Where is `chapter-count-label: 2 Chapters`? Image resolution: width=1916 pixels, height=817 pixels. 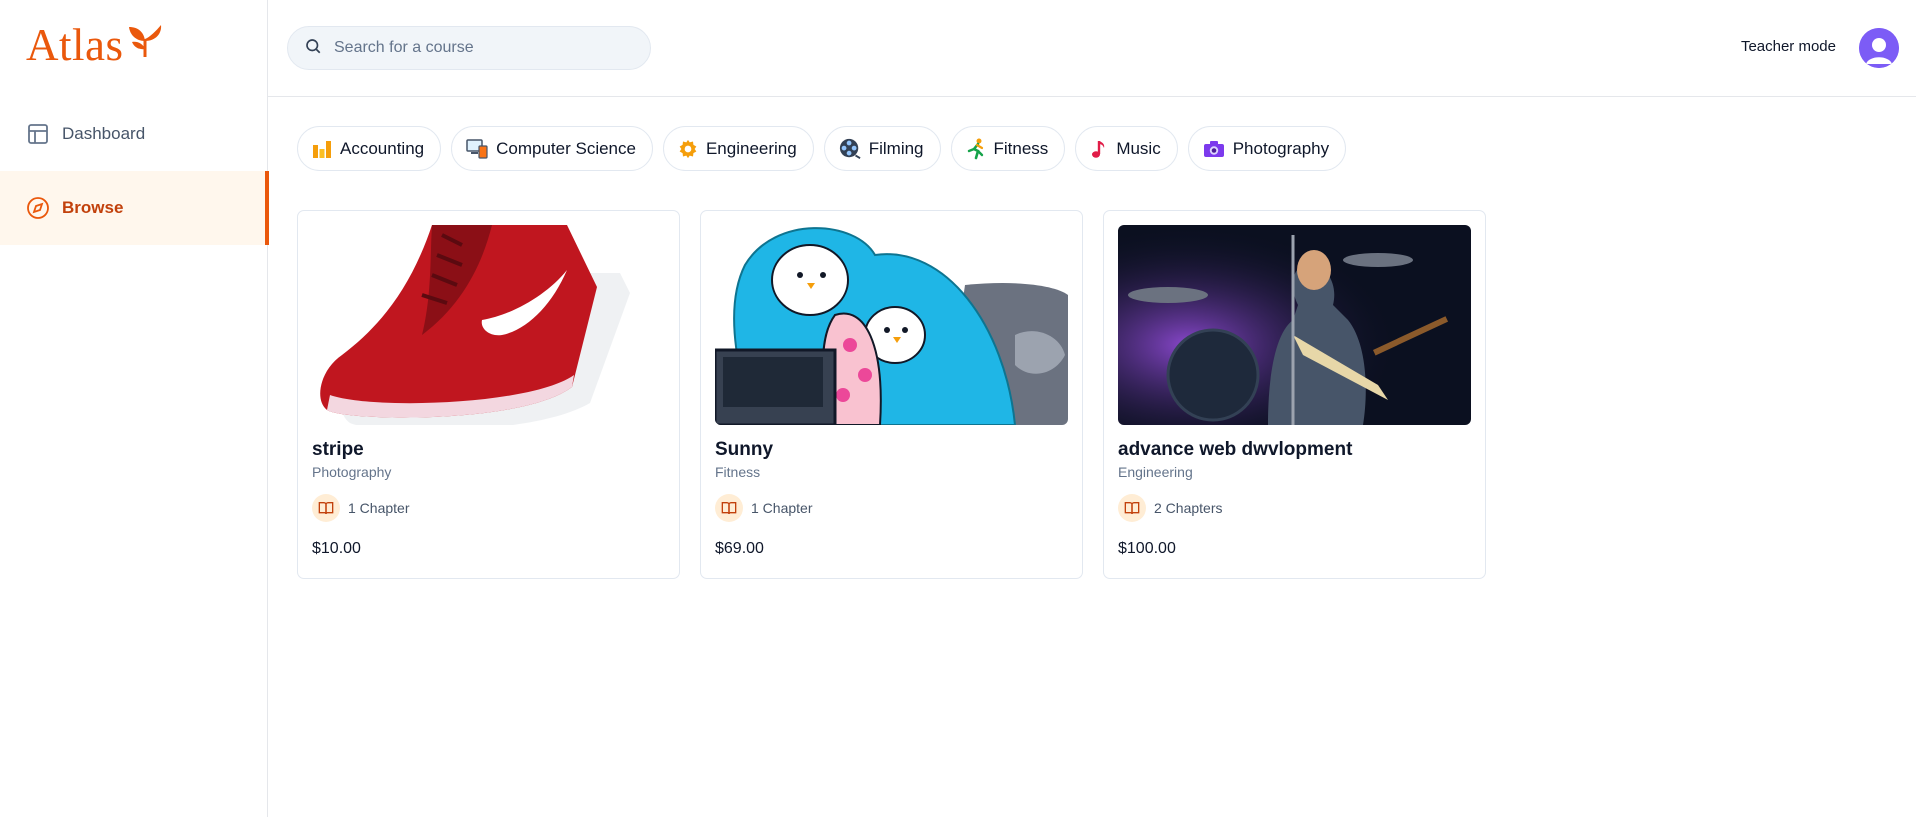
chapter-count-label: 2 Chapters is located at coordinates (1188, 508).